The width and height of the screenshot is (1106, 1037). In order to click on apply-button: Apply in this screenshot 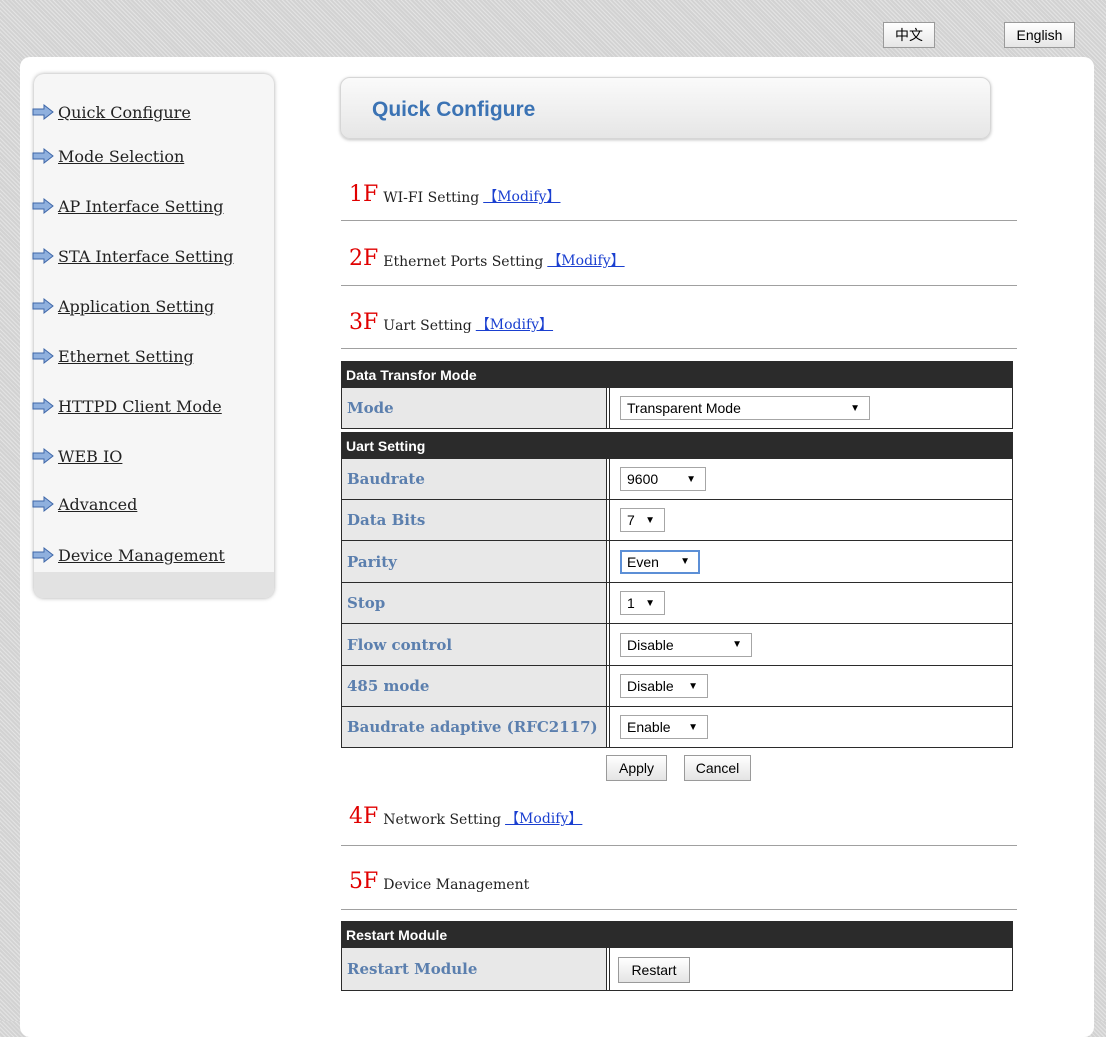, I will do `click(636, 768)`.